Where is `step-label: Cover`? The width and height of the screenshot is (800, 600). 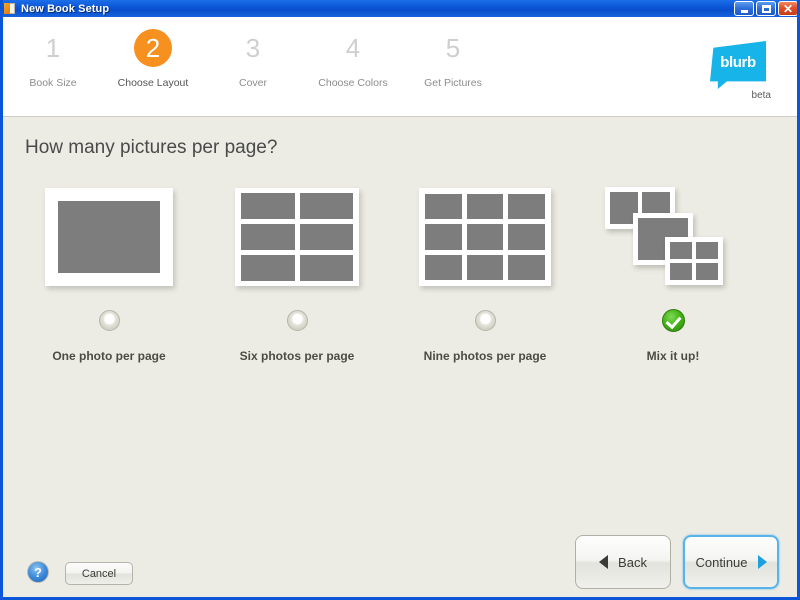 step-label: Cover is located at coordinates (252, 83).